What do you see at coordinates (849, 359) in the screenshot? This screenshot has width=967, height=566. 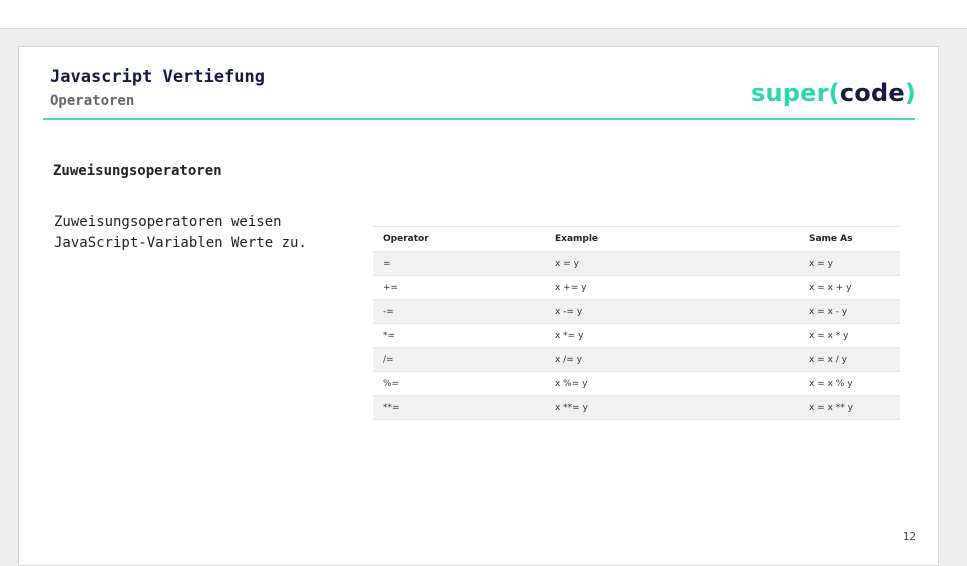 I see `same-as-cell: x = x / y` at bounding box center [849, 359].